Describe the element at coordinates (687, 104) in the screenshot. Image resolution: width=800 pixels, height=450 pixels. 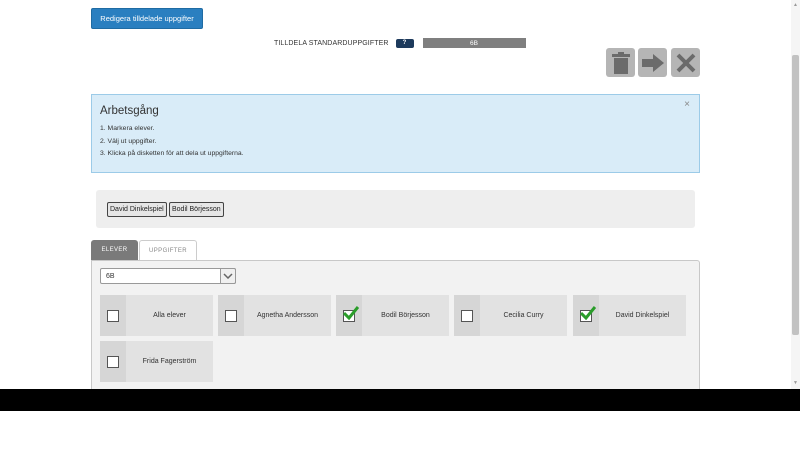
I see `close-icon: ×` at that location.